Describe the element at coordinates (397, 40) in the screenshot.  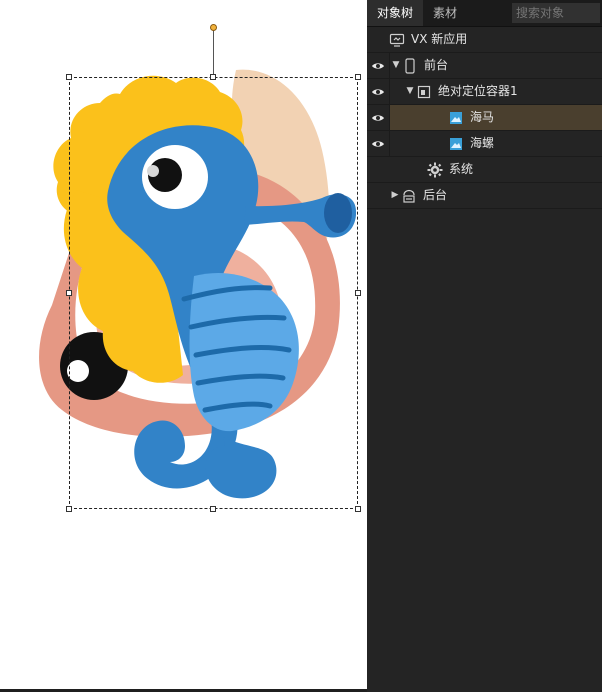
I see `app-icon` at that location.